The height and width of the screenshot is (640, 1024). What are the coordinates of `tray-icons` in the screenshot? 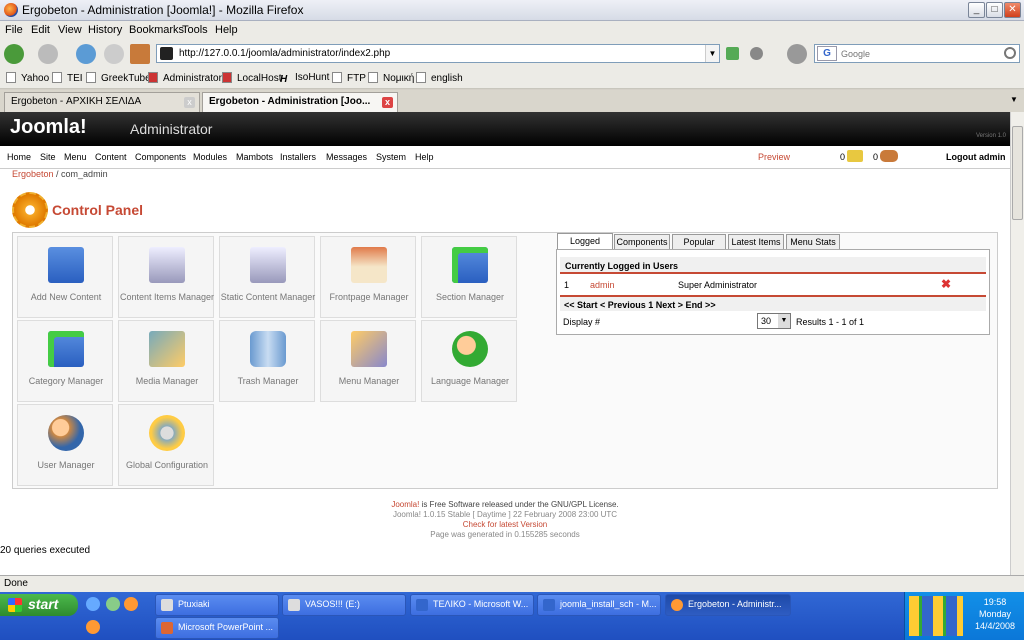 It's located at (936, 616).